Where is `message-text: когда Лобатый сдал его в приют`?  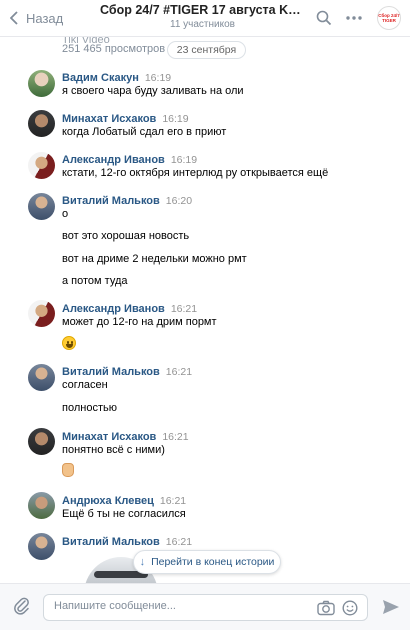 message-text: когда Лобатый сдал его в приют is located at coordinates (144, 132).